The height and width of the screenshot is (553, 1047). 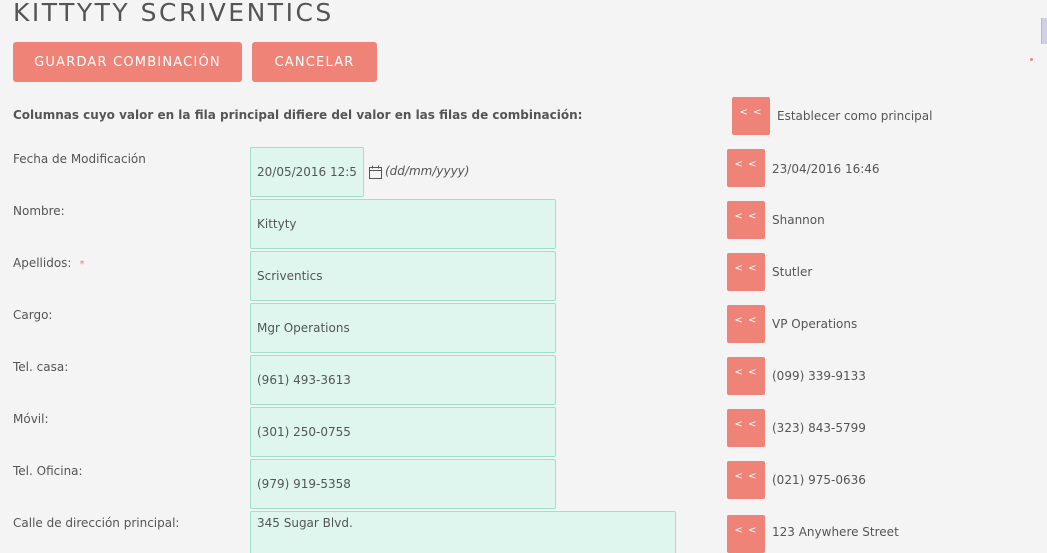 I want to click on save-merge-button: GUARDAR COMBINACIÓN, so click(x=127, y=62).